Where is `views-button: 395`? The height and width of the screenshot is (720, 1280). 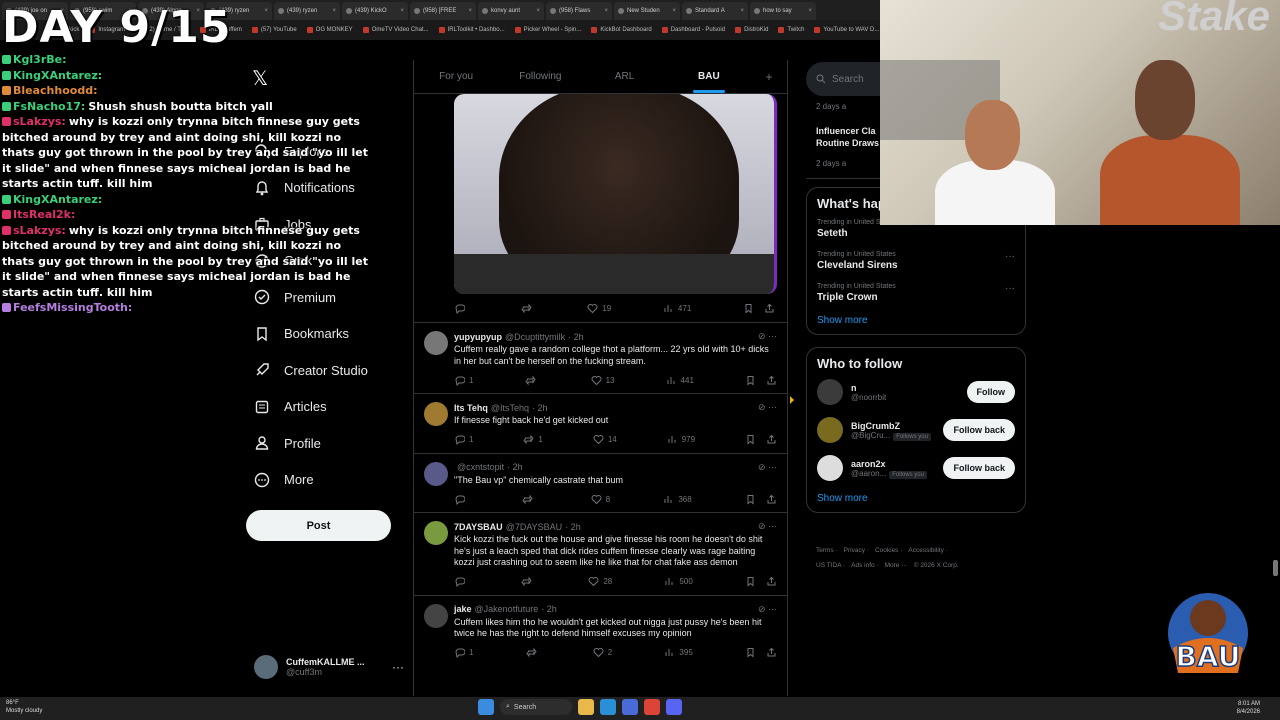
views-button: 395 is located at coordinates (678, 652).